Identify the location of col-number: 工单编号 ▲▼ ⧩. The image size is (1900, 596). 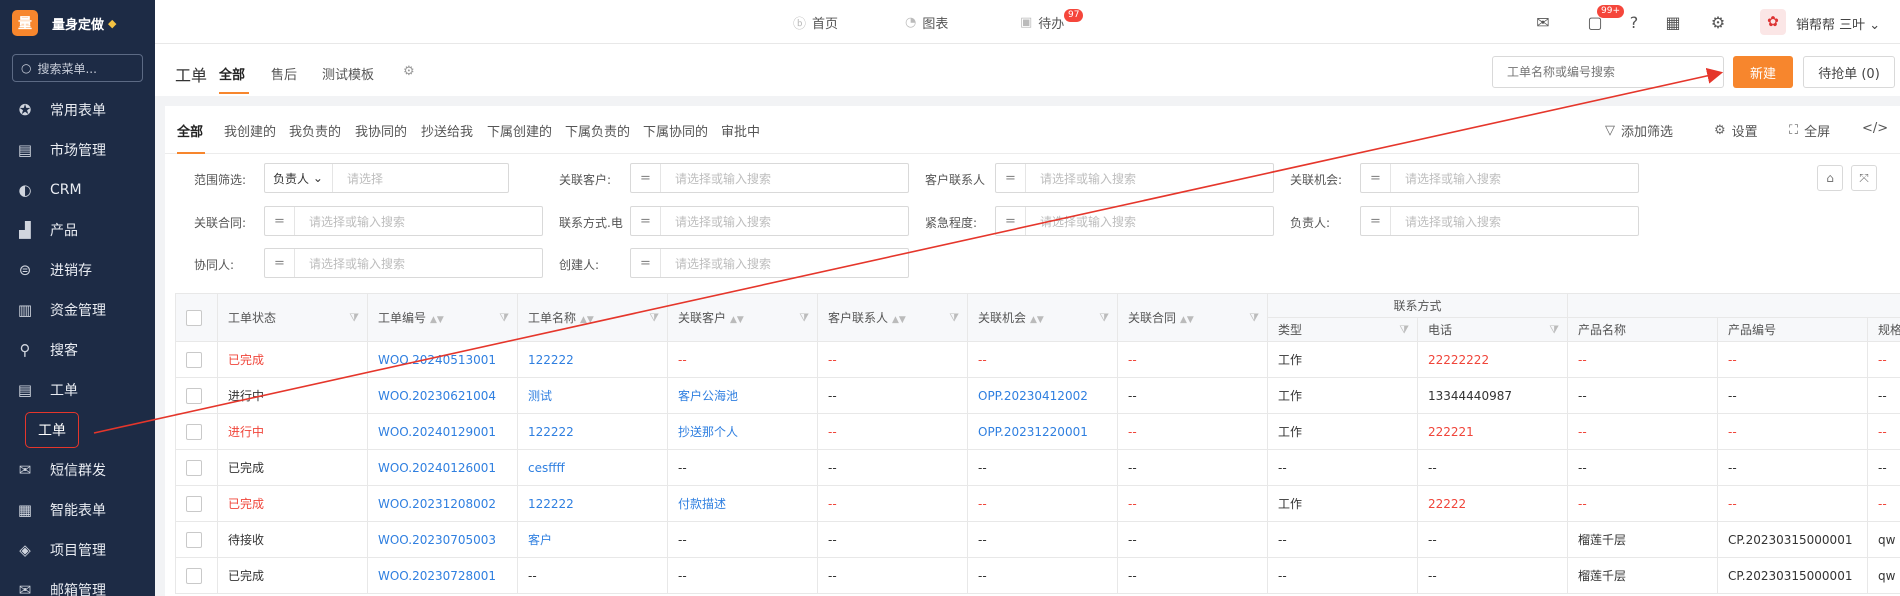
(442, 317).